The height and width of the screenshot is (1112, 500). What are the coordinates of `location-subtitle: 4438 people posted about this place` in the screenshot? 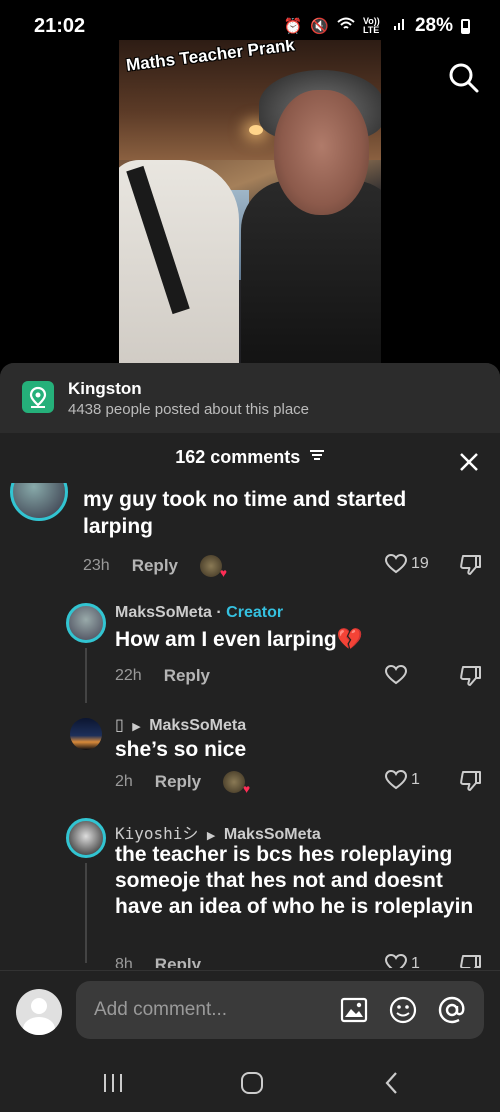 It's located at (189, 409).